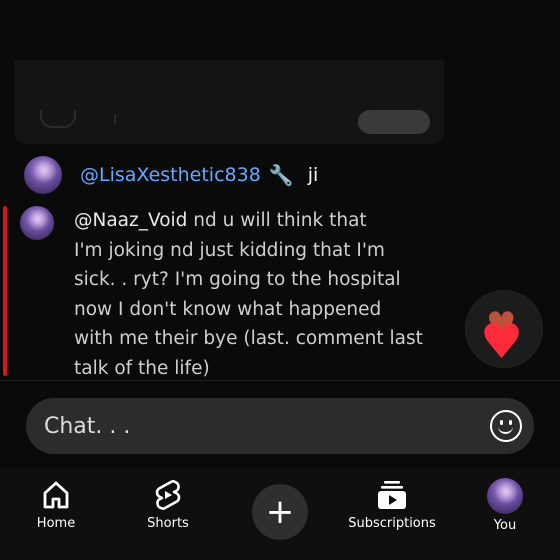  I want to click on nav-you: You, so click(505, 505).